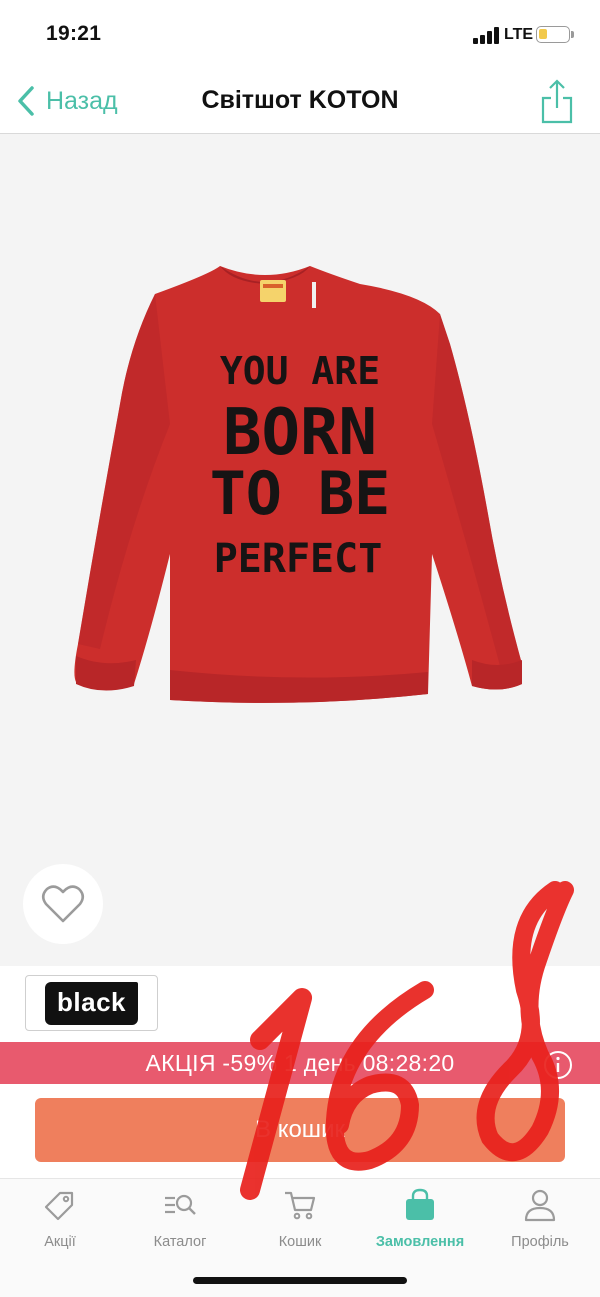  Describe the element at coordinates (540, 1224) in the screenshot. I see `tab-profile: Профіль` at that location.